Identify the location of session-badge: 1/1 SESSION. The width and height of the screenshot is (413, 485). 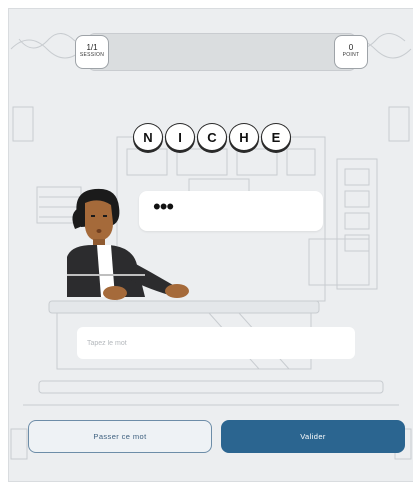
(92, 52).